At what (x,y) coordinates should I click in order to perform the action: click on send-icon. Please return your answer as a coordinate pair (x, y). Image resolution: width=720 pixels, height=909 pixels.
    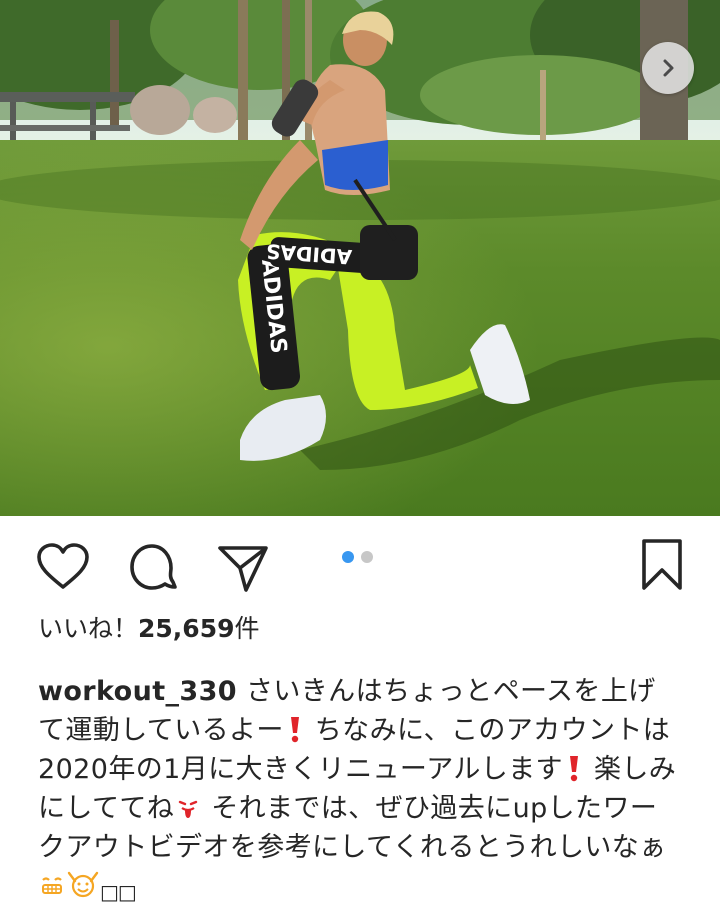
    Looking at the image, I should click on (243, 568).